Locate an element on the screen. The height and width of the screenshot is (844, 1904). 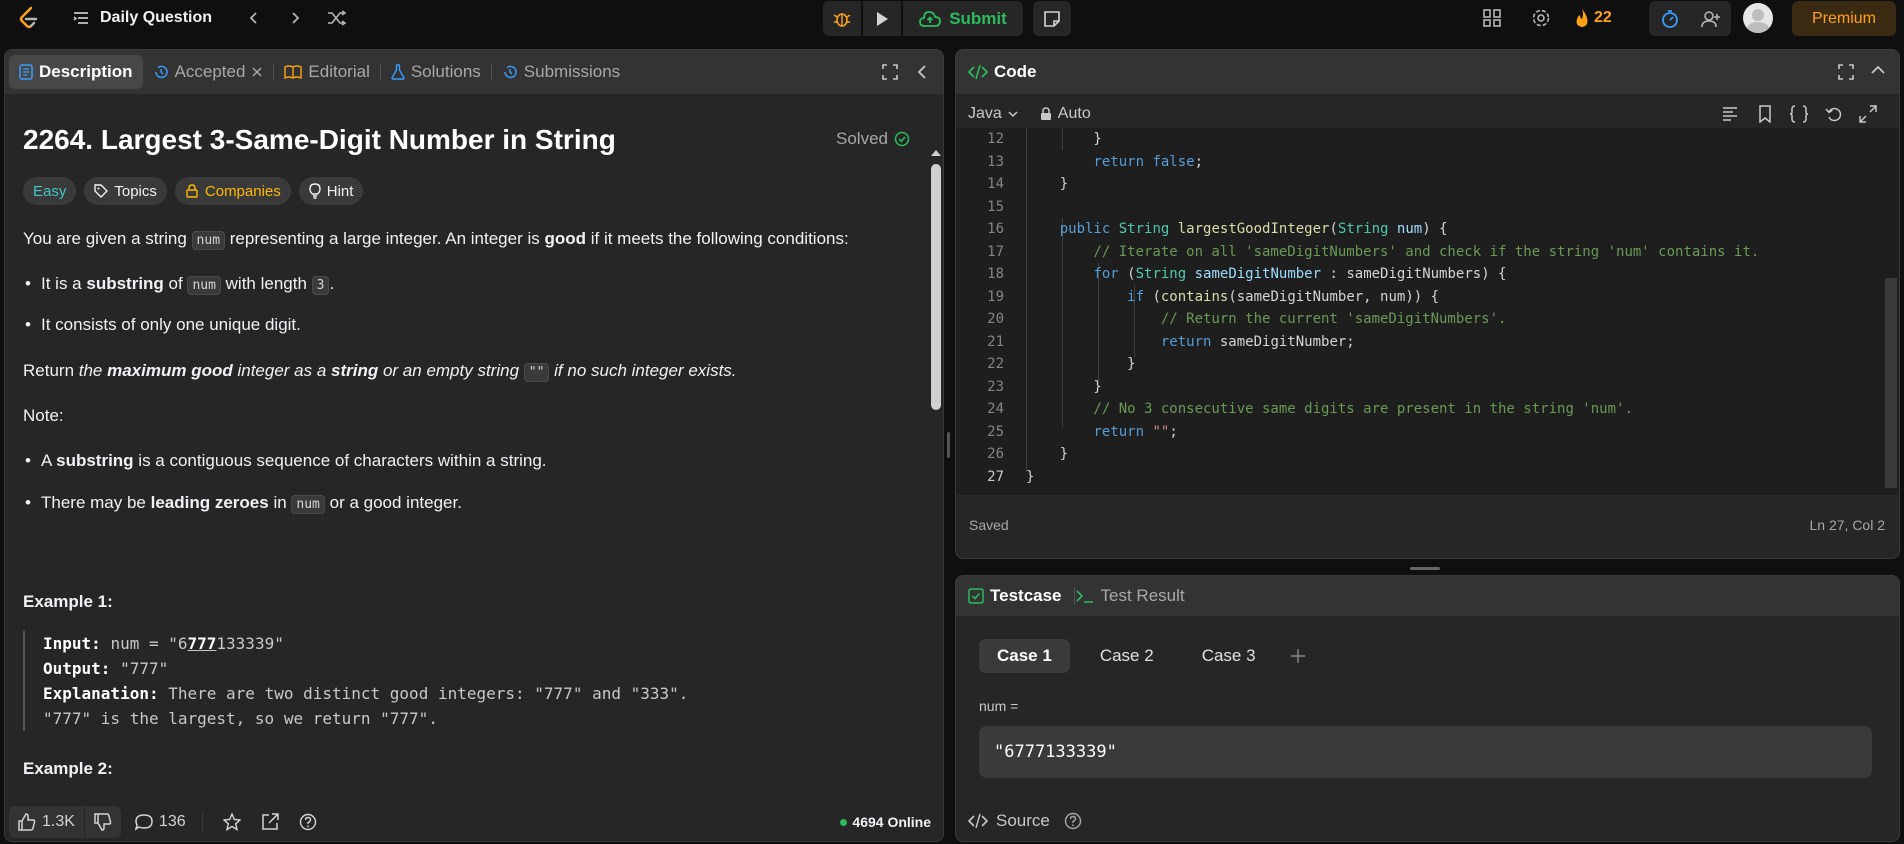
return-text: the is located at coordinates (93, 370).